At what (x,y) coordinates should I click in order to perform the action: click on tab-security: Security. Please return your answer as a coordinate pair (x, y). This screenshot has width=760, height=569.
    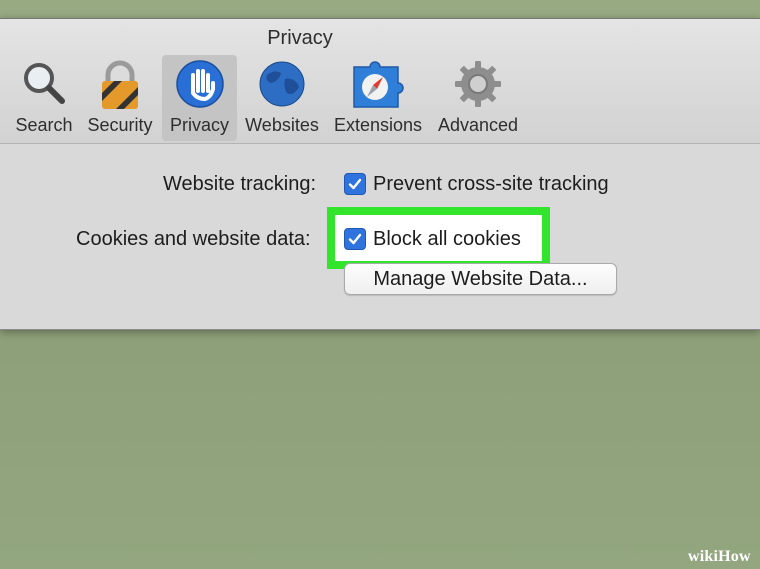
    Looking at the image, I should click on (120, 98).